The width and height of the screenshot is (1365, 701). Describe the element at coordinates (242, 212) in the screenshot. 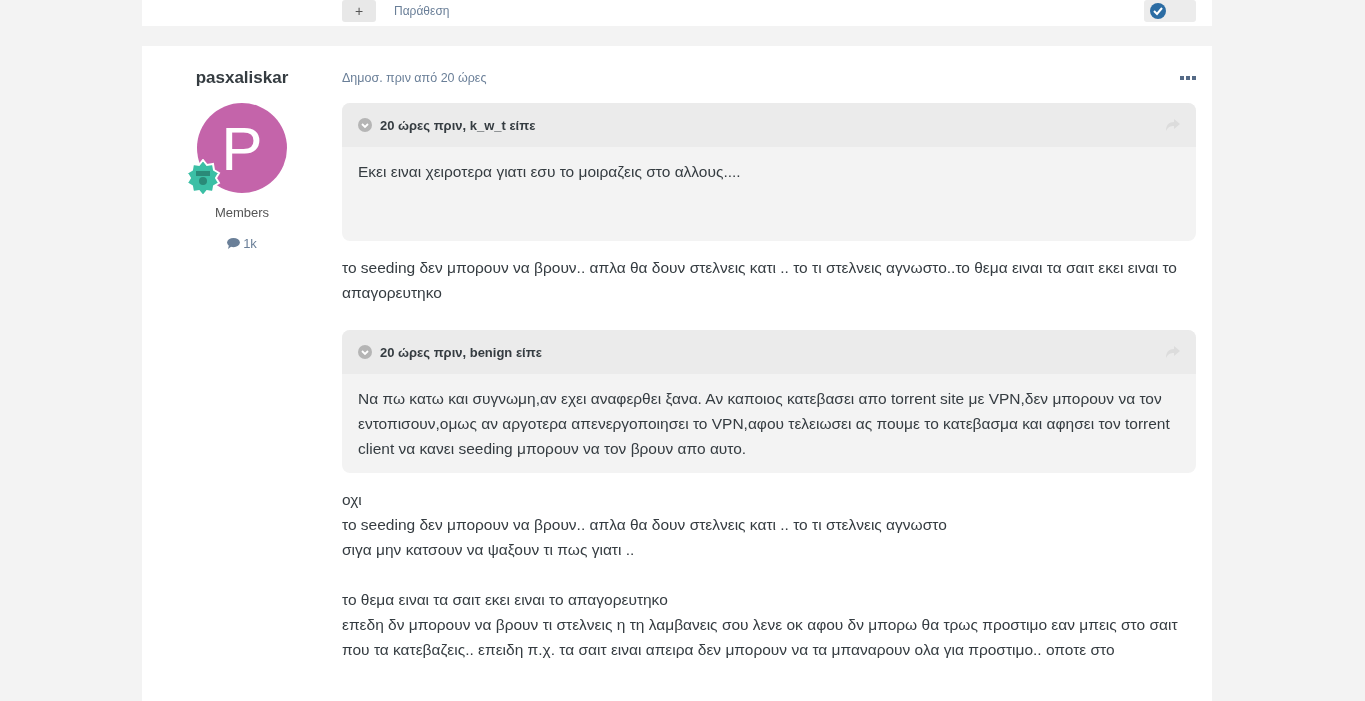

I see `member-group: Members` at that location.